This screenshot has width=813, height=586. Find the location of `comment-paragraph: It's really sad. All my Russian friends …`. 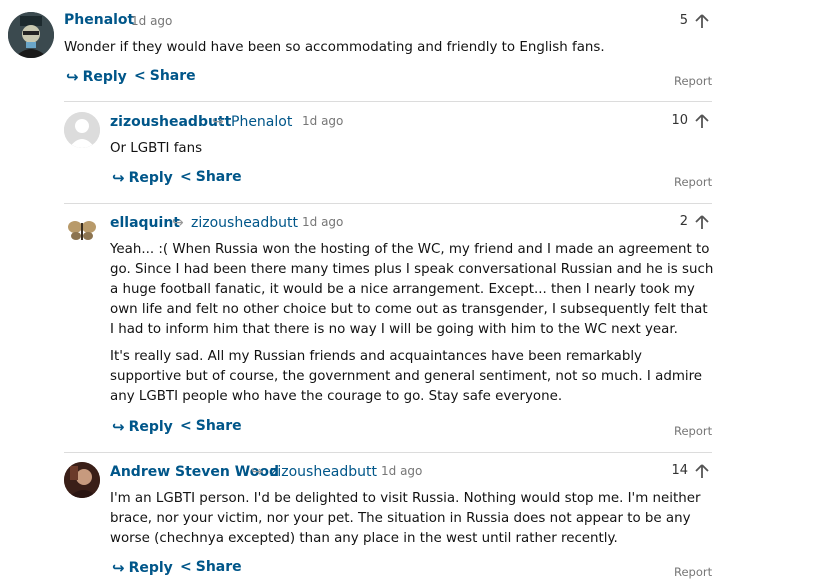

comment-paragraph: It's really sad. All my Russian friends … is located at coordinates (406, 376).